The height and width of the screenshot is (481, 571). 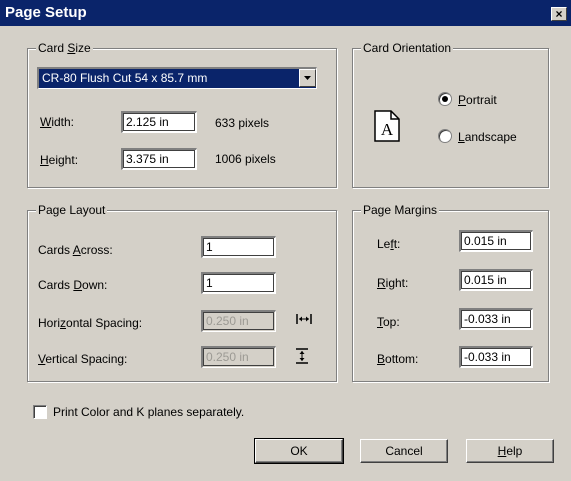 I want to click on window-title: Page Setup, so click(x=46, y=12).